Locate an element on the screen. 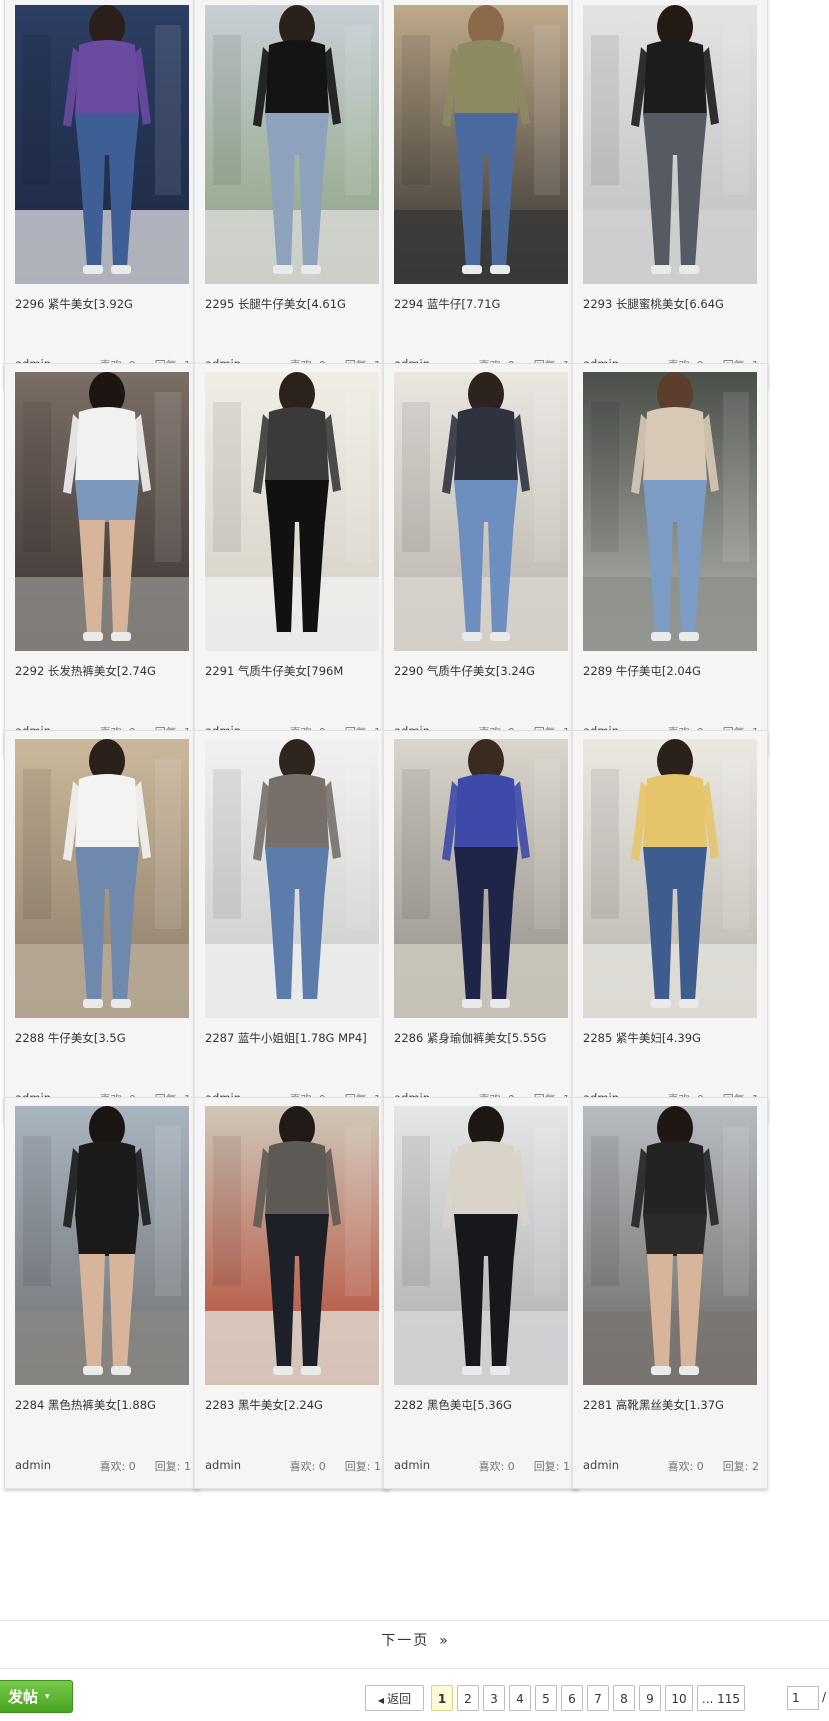 This screenshot has width=829, height=1721. thread-title: 2293 长腿蜜桃美女[6.64G is located at coordinates (673, 304).